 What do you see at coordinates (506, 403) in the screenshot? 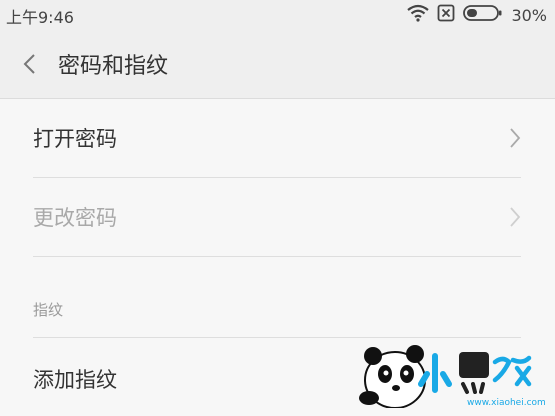
I see `watermark-url: www.xiaohei.com` at bounding box center [506, 403].